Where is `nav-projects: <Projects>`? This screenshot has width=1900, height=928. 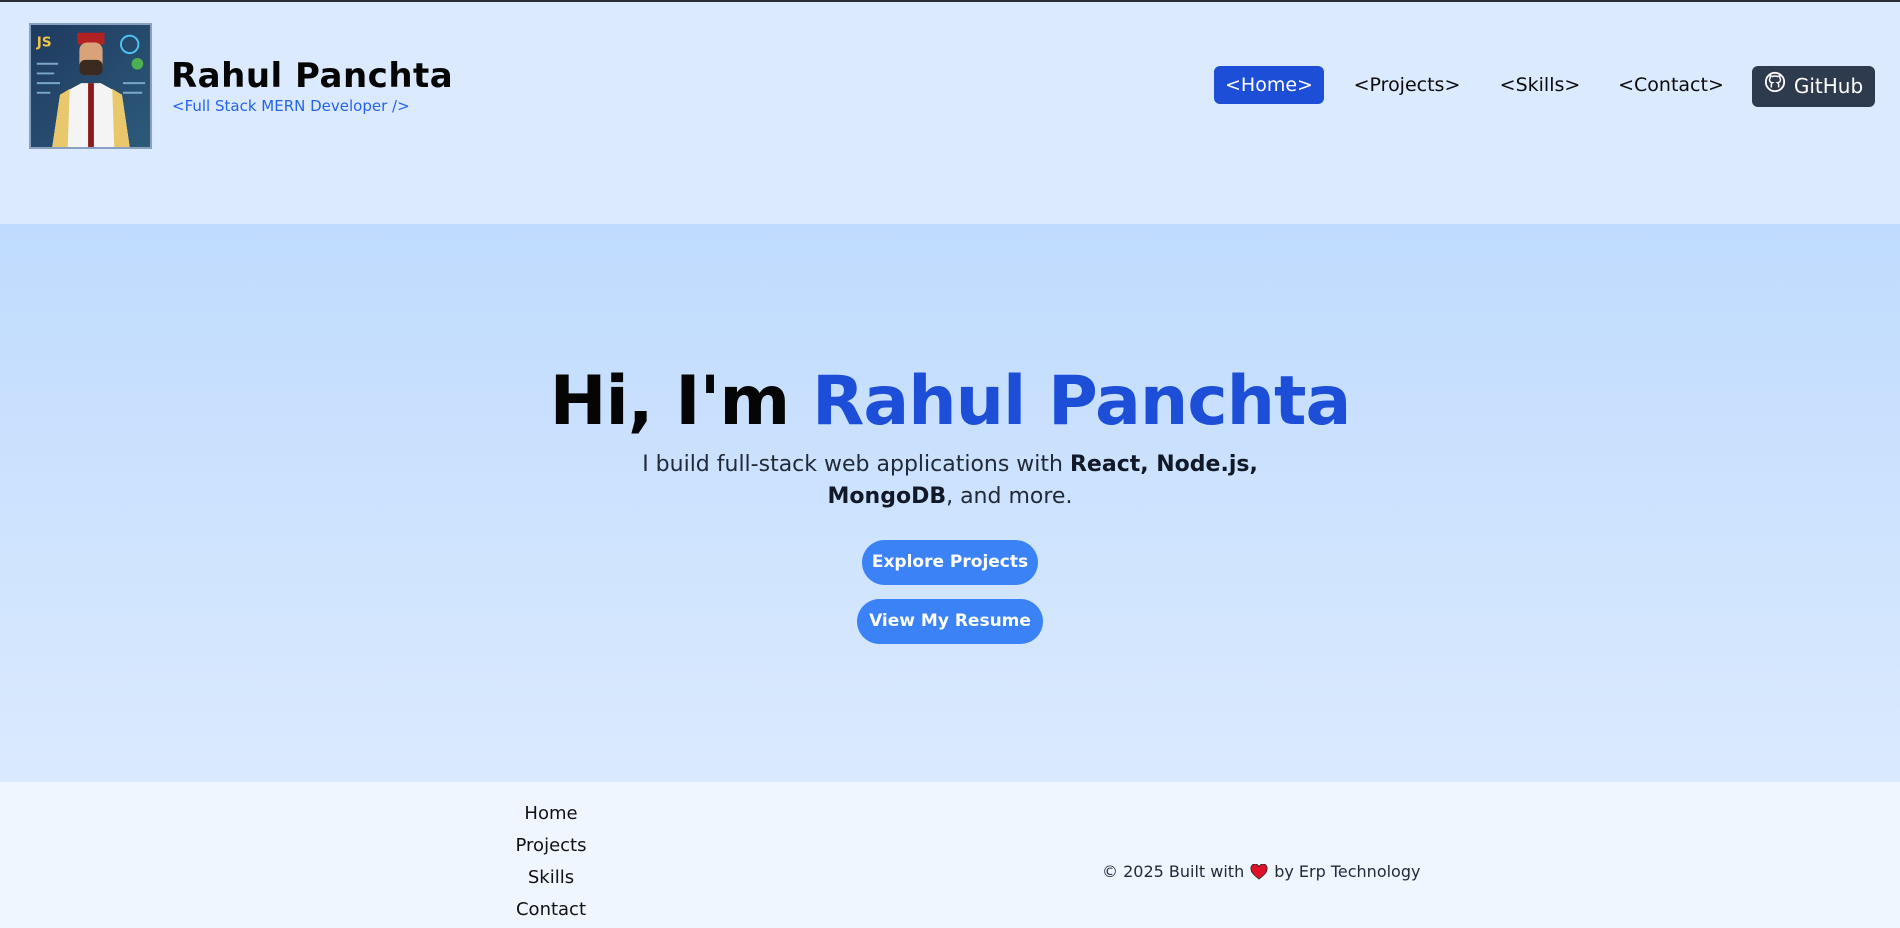 nav-projects: <Projects> is located at coordinates (1407, 85).